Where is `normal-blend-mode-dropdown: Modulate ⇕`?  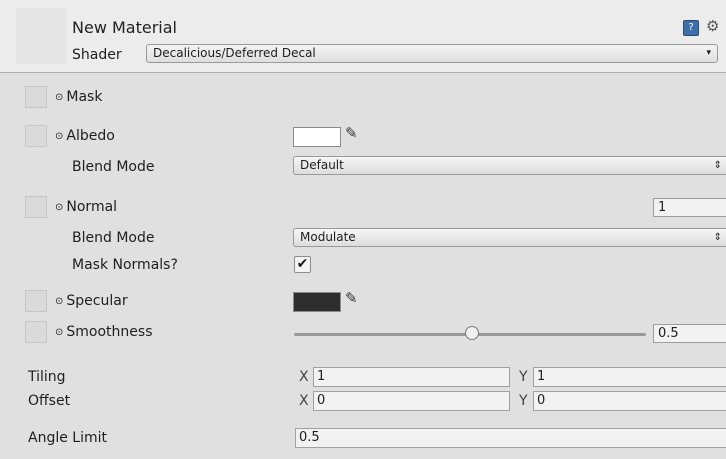 normal-blend-mode-dropdown: Modulate ⇕ is located at coordinates (509, 237).